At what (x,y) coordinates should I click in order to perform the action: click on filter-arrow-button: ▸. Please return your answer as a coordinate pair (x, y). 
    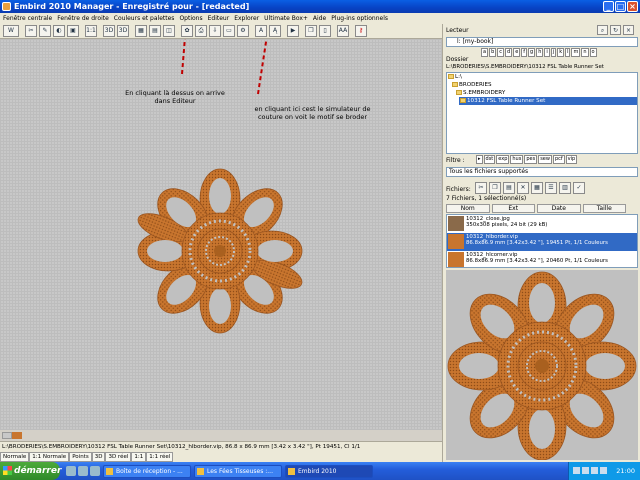
    Looking at the image, I should click on (479, 159).